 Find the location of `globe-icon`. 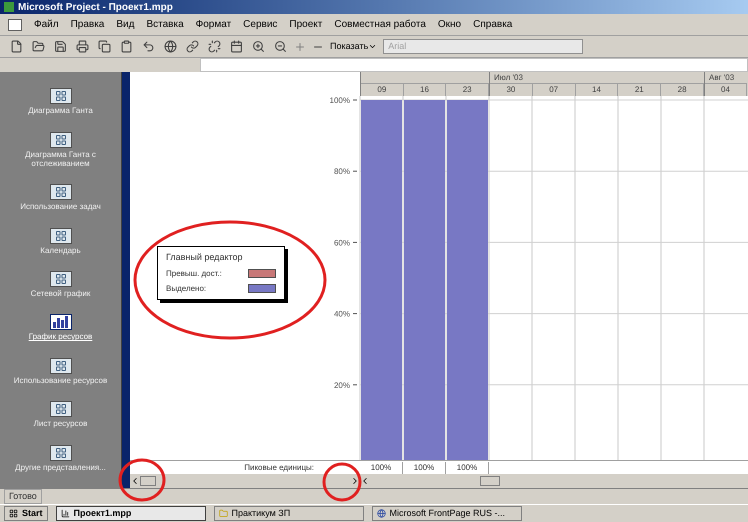

globe-icon is located at coordinates (381, 513).